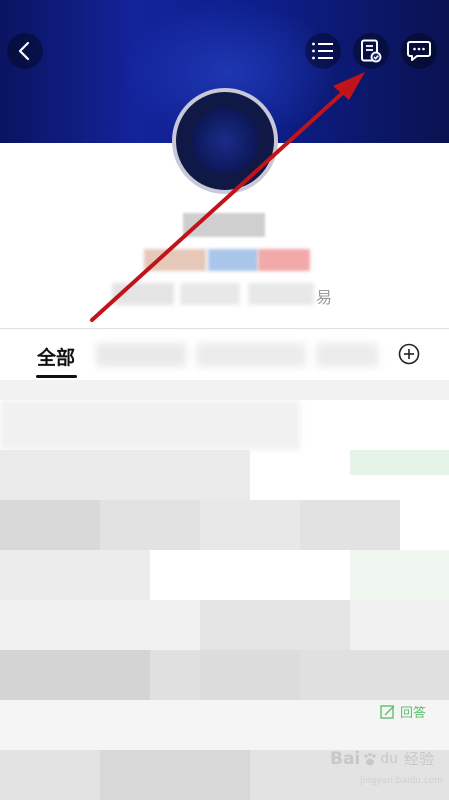 The image size is (449, 800). I want to click on history-button, so click(371, 51).